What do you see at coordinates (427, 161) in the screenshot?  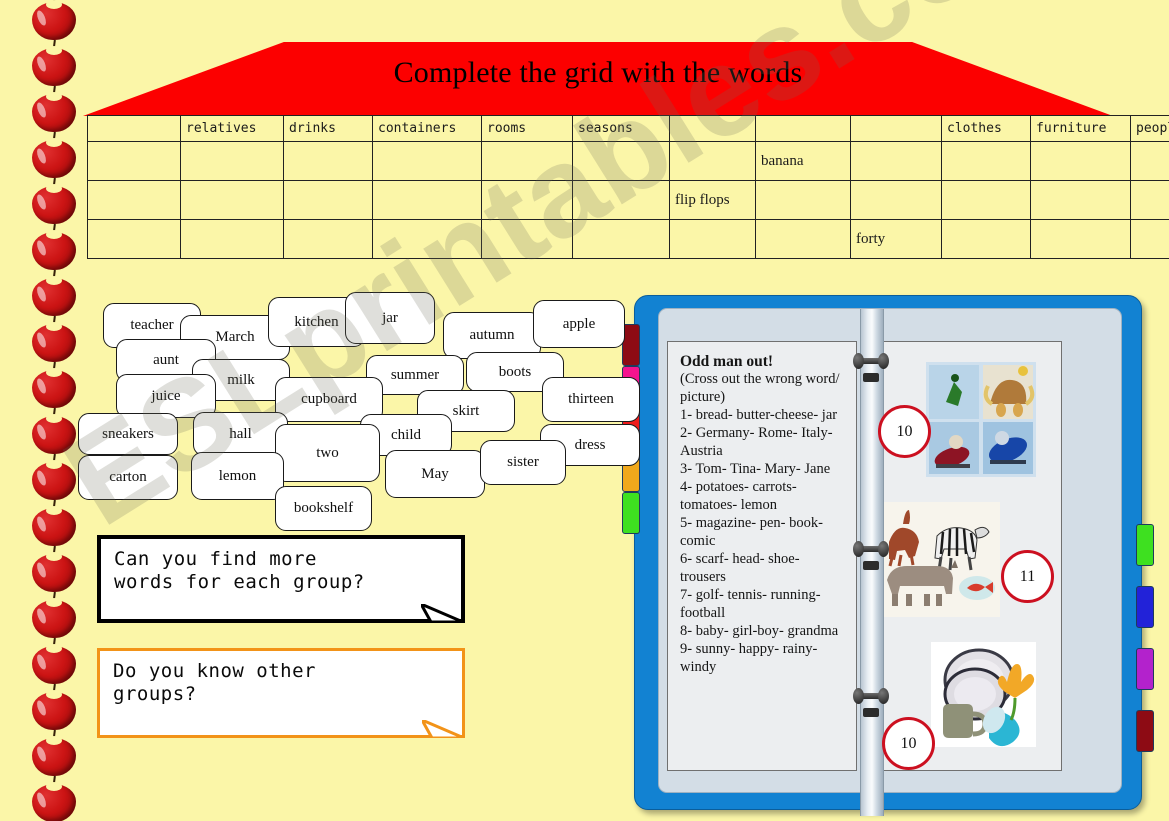 I see `grid-cell-r0-c3` at bounding box center [427, 161].